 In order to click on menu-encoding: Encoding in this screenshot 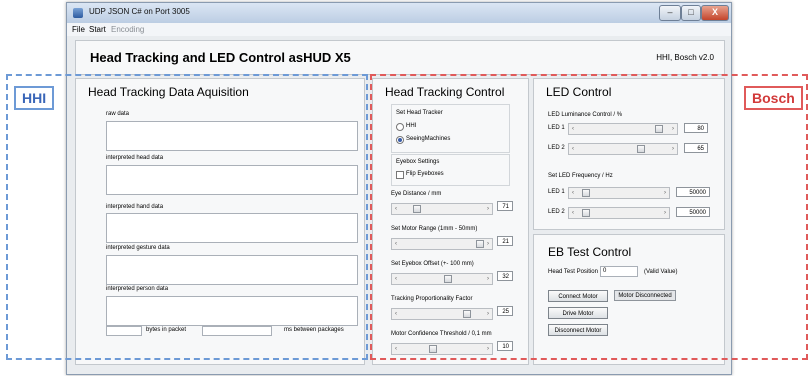, I will do `click(127, 29)`.